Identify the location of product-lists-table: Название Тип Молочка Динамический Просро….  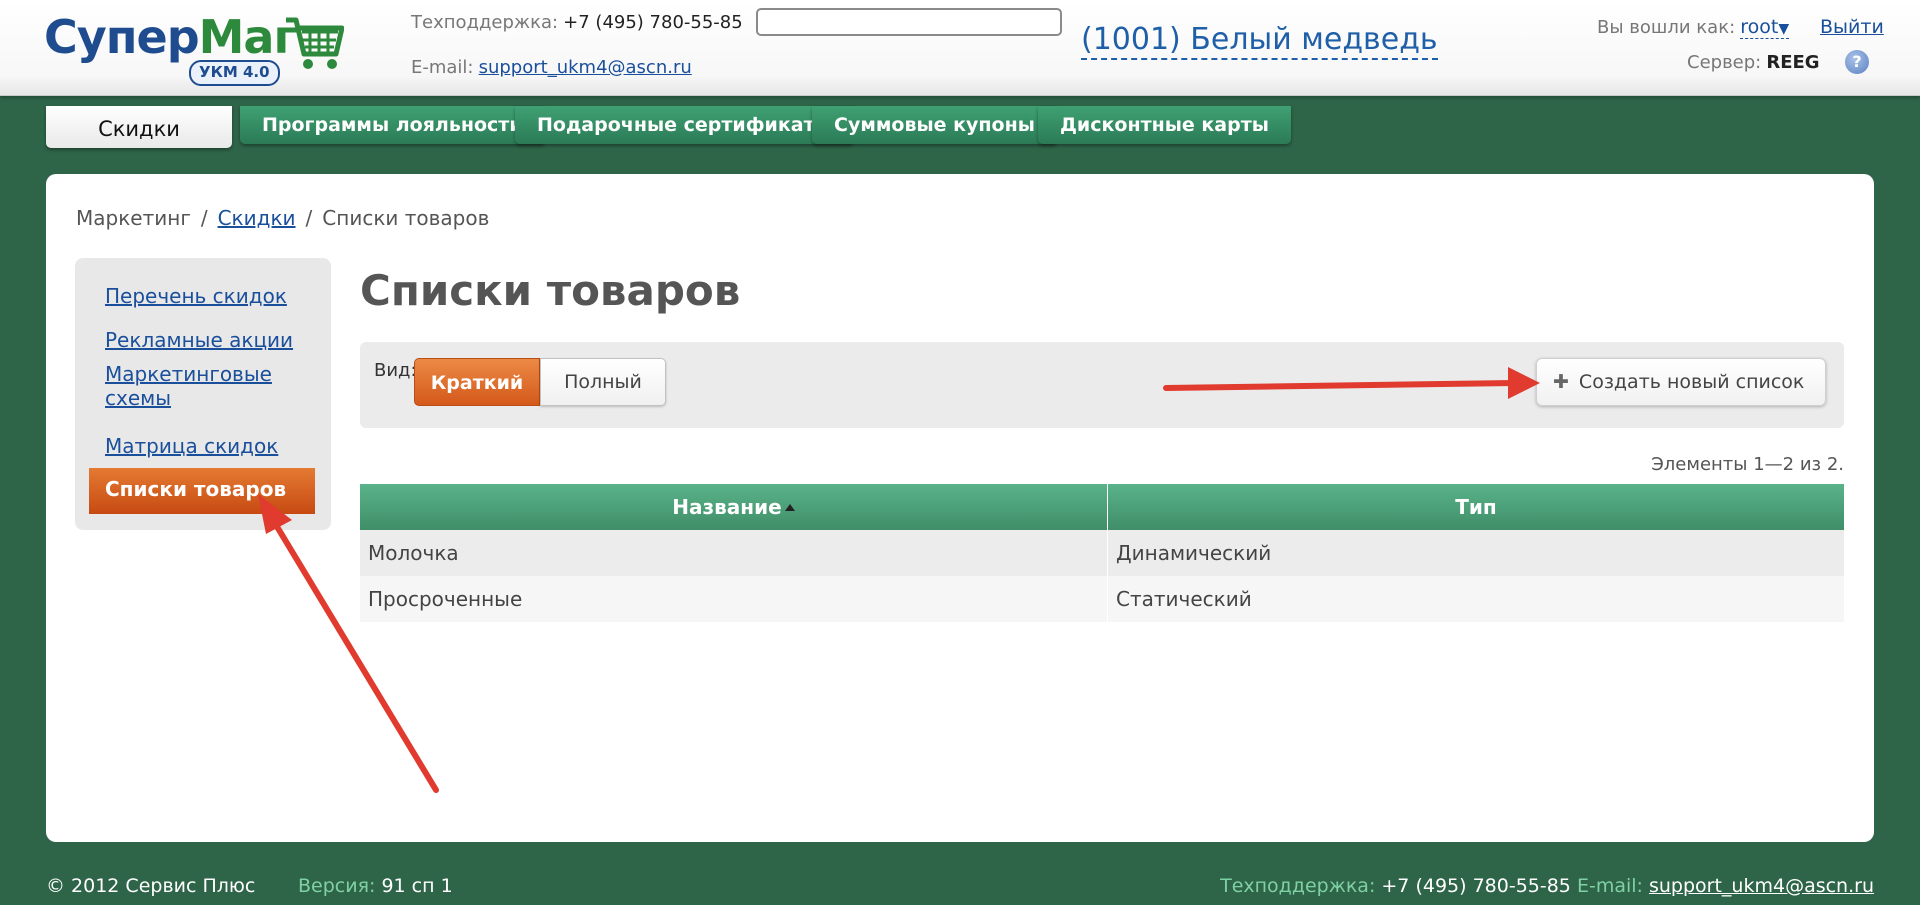
(1102, 553).